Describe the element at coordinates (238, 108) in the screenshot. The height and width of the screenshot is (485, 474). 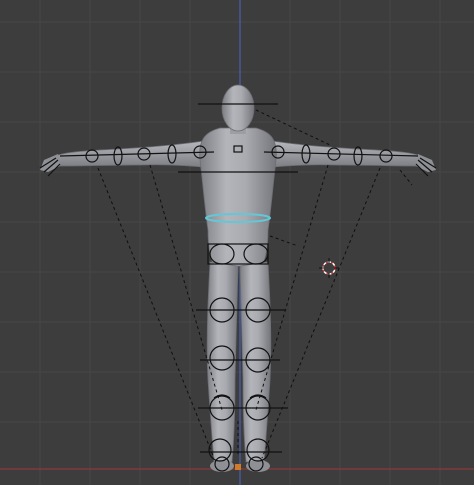
I see `head-mesh` at that location.